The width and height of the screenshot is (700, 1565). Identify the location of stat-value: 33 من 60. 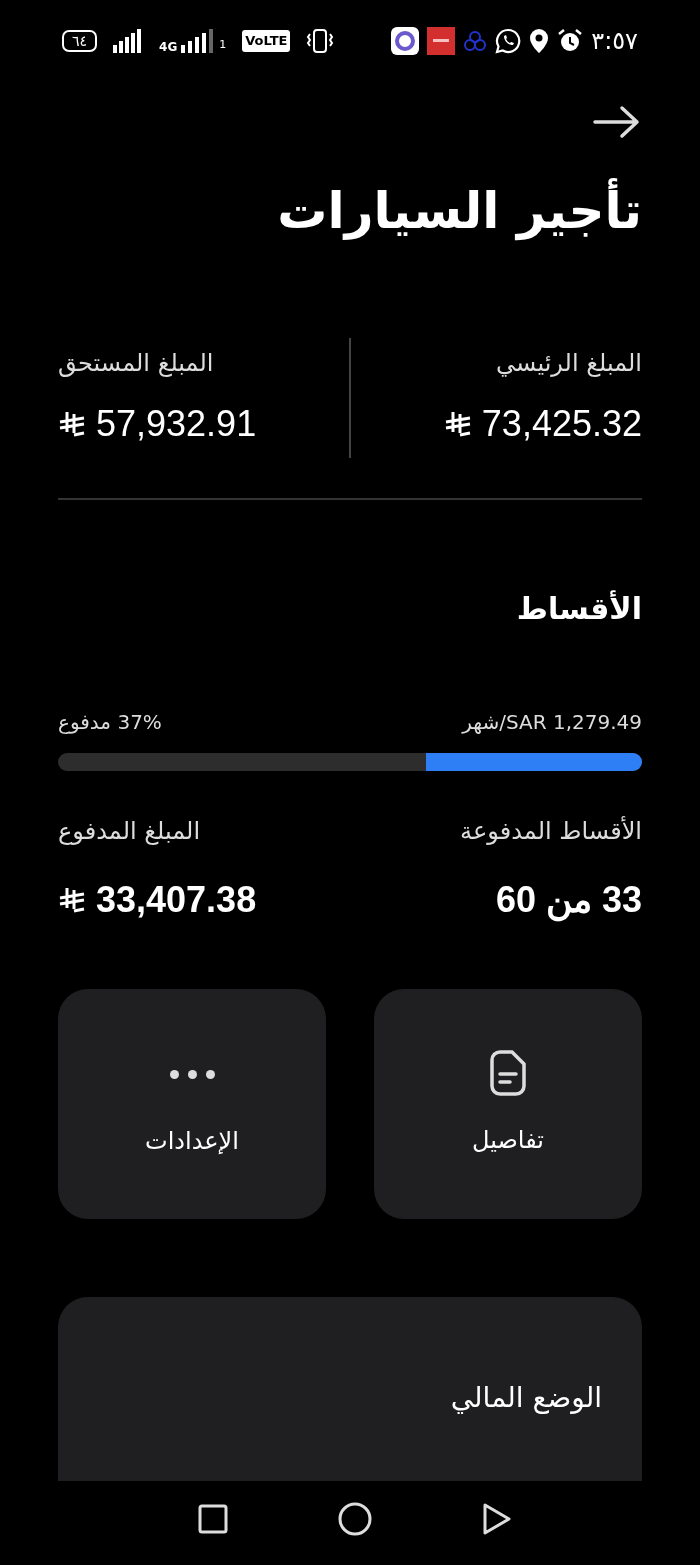
(568, 901).